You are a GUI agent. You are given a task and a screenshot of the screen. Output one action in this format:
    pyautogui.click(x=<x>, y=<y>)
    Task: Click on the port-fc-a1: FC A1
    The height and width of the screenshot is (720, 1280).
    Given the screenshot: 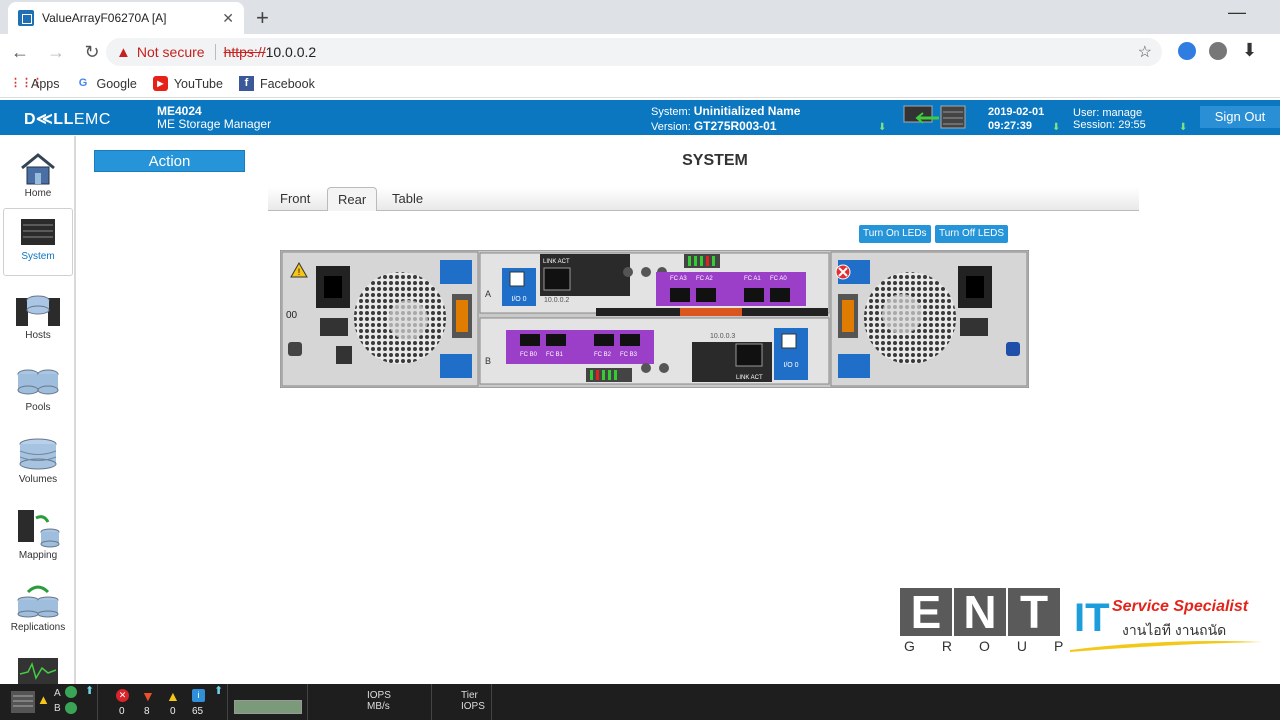 What is the action you would take?
    pyautogui.click(x=752, y=279)
    